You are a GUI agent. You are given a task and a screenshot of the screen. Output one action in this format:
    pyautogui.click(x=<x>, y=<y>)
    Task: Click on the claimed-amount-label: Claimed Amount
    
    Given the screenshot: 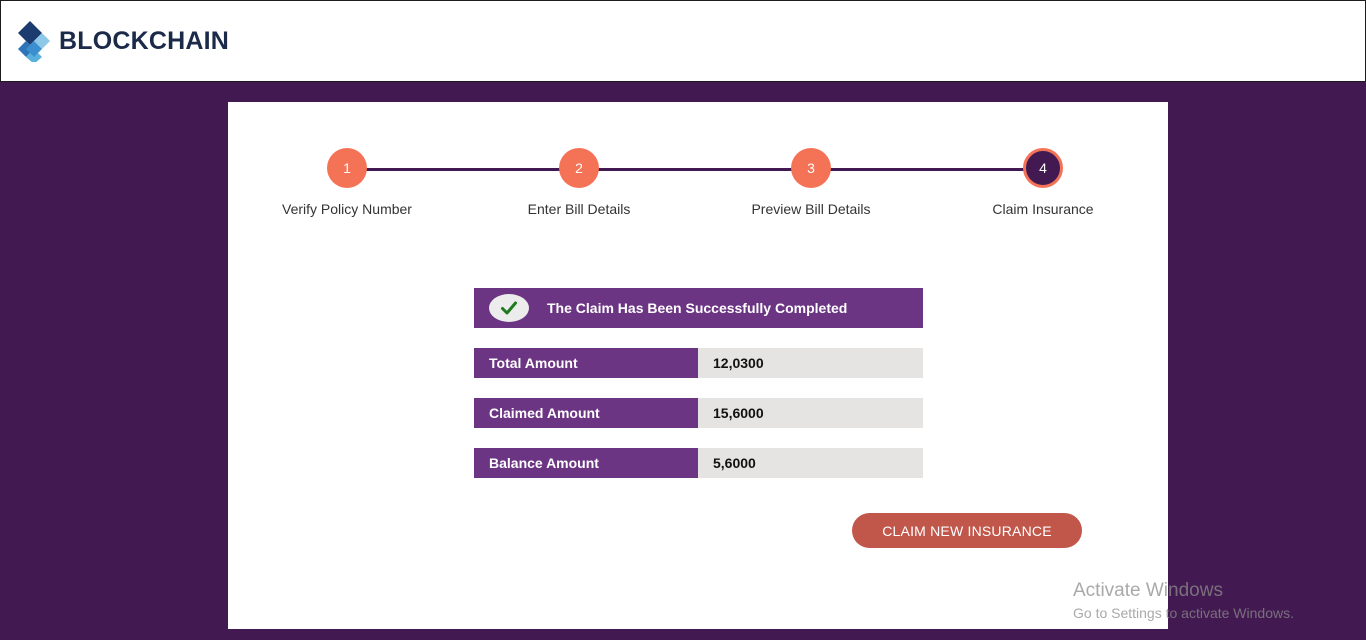 What is the action you would take?
    pyautogui.click(x=586, y=413)
    